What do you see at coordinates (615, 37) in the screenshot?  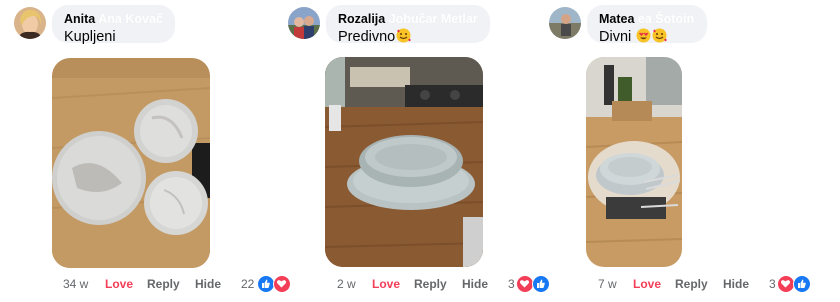 I see `comment-text: Divni` at bounding box center [615, 37].